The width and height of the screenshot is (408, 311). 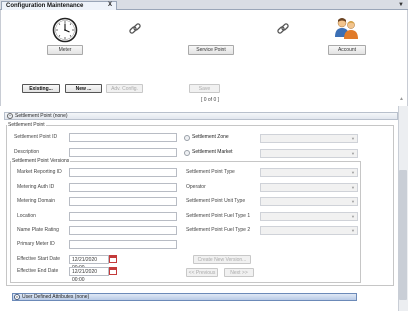 What do you see at coordinates (123, 137) in the screenshot?
I see `settlement-point-id-input` at bounding box center [123, 137].